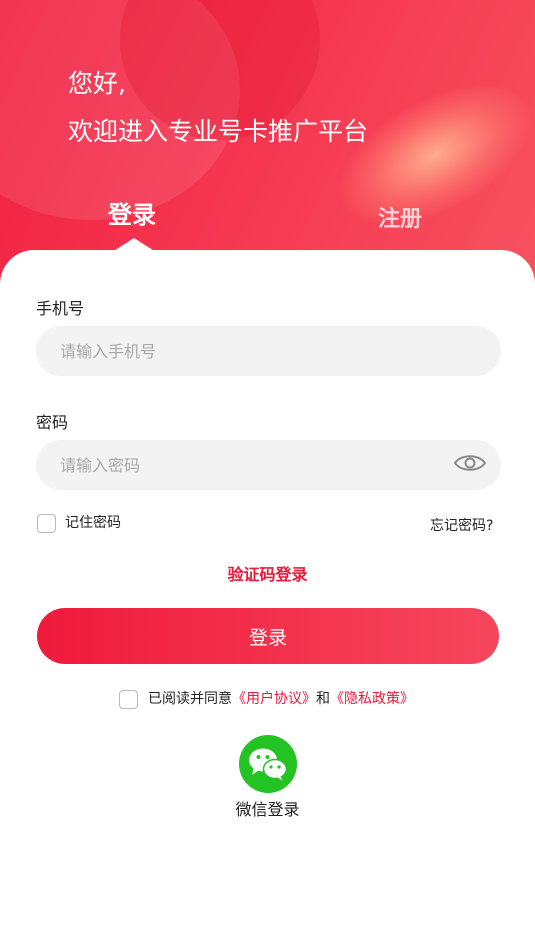 This screenshot has height=951, width=535. Describe the element at coordinates (268, 351) in the screenshot. I see `phone-input` at that location.